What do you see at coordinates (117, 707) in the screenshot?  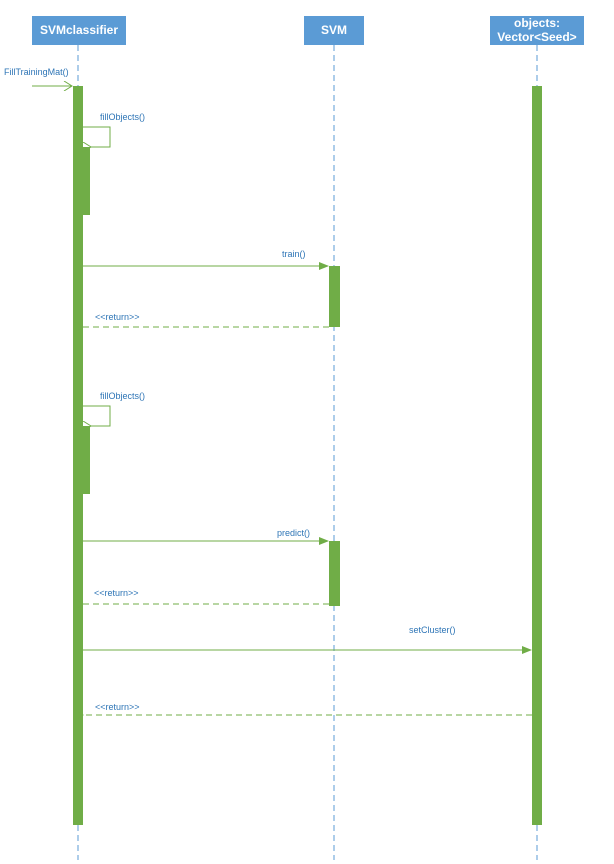 I see `message-return-3-label: <<return>>` at bounding box center [117, 707].